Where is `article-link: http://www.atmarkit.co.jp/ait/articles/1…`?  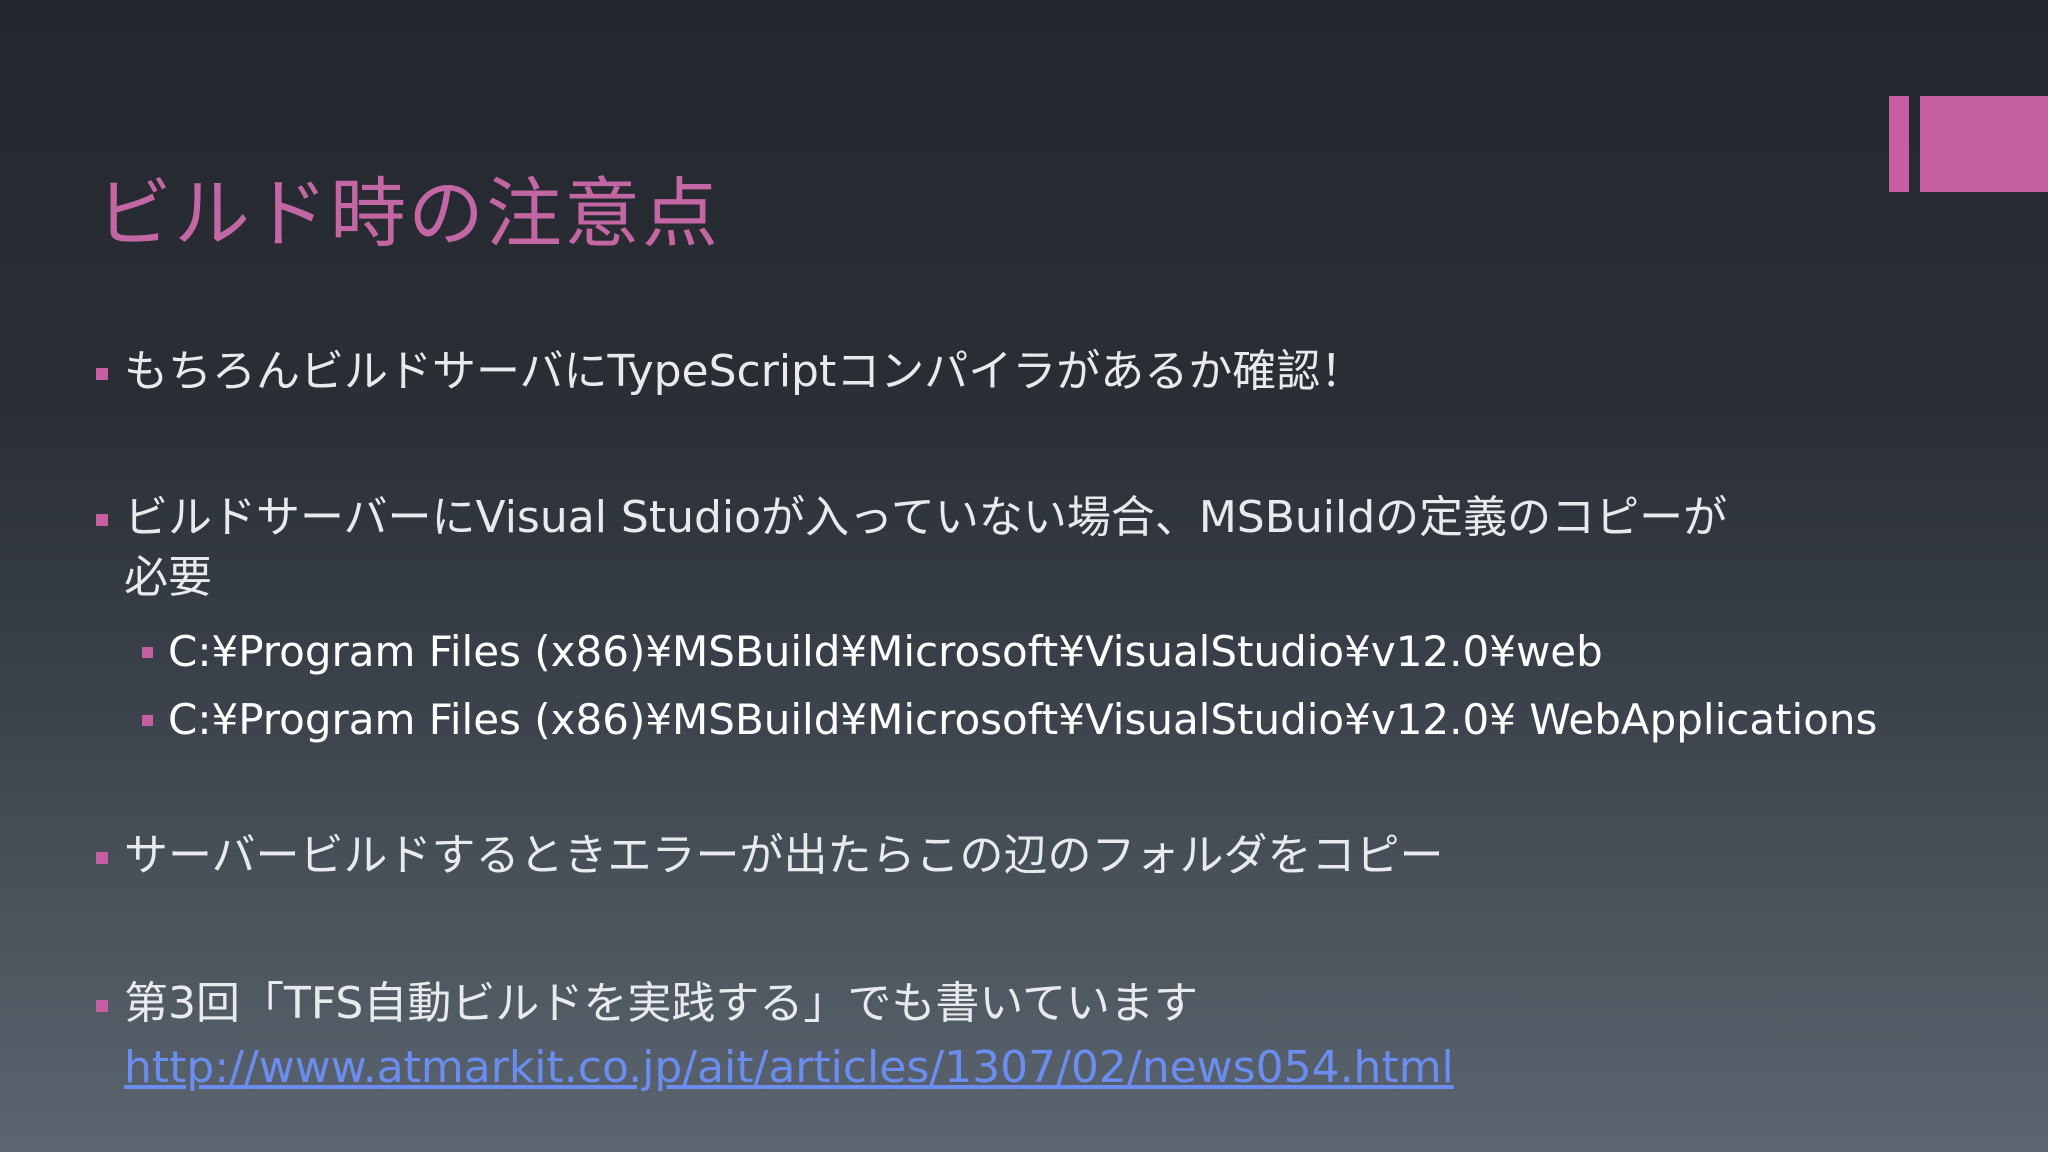 article-link: http://www.atmarkit.co.jp/ait/articles/1… is located at coordinates (789, 1068).